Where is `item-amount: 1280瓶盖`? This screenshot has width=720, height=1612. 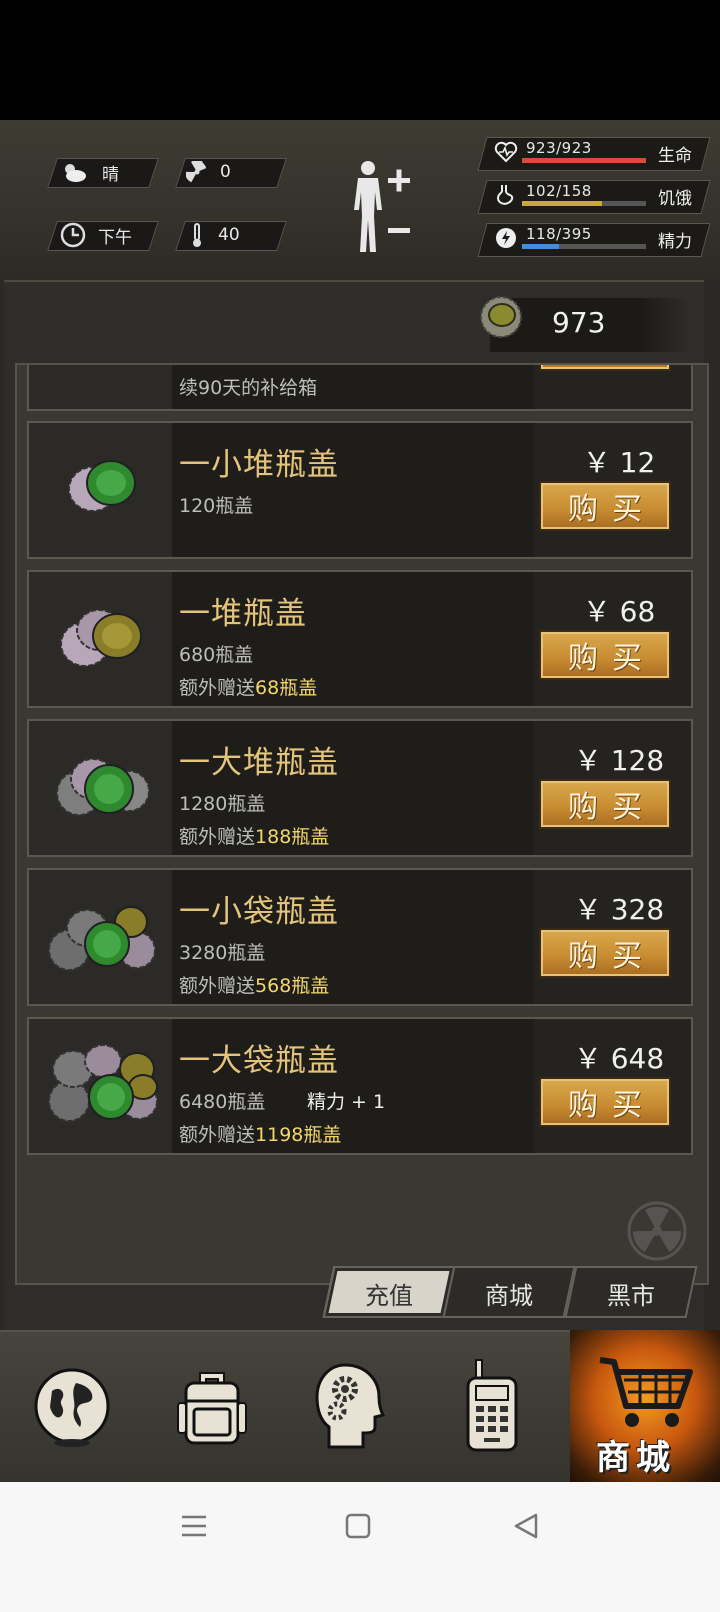
item-amount: 1280瓶盖 is located at coordinates (222, 804).